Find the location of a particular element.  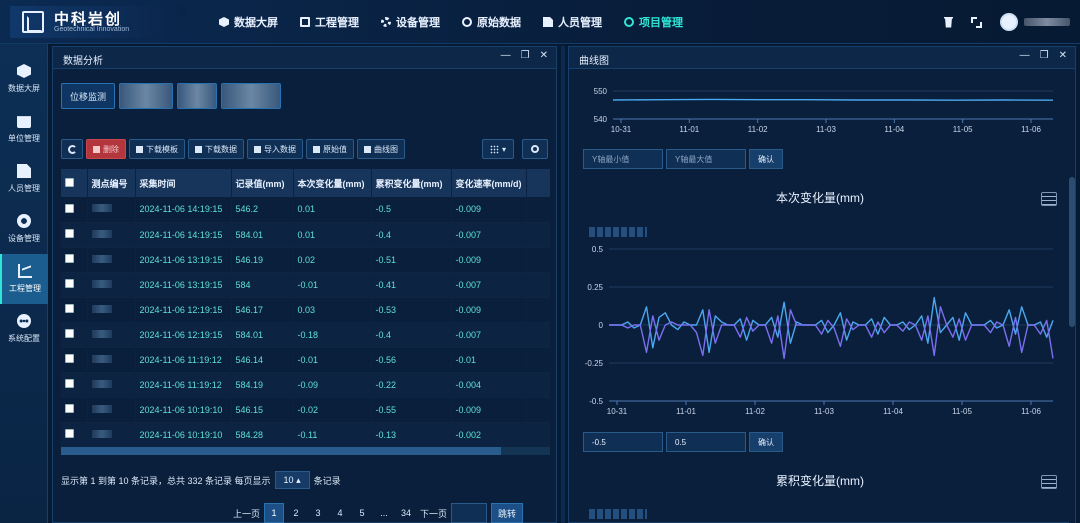

fullscreen-icon is located at coordinates (976, 22).